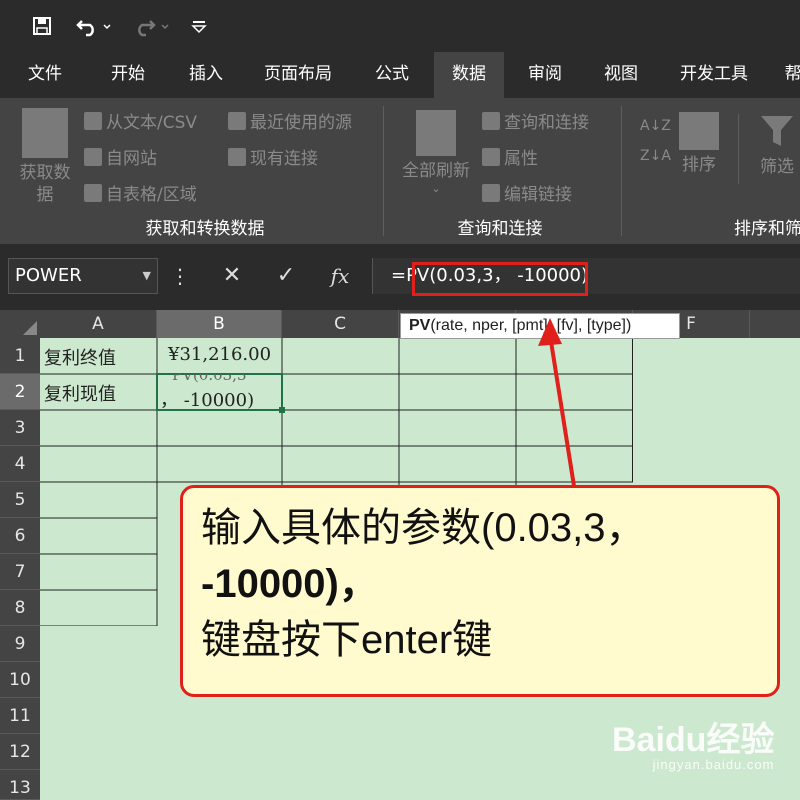 Image resolution: width=800 pixels, height=800 pixels. Describe the element at coordinates (491, 192) in the screenshot. I see `link-icon` at that location.